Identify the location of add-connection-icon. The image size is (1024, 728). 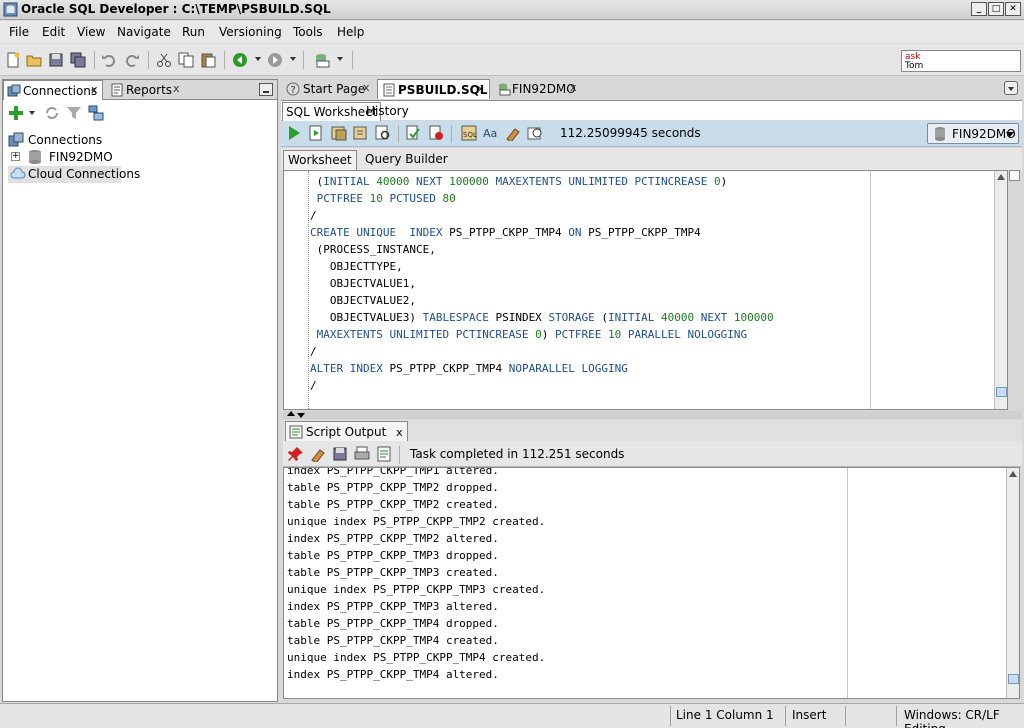
(16, 113).